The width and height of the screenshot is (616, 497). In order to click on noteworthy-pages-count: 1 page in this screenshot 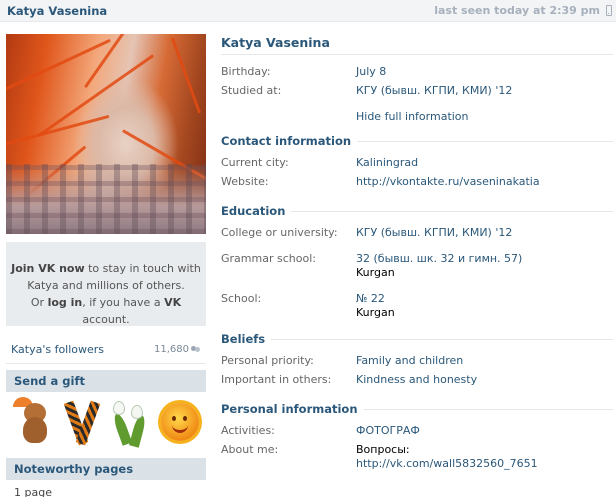, I will do `click(106, 488)`.